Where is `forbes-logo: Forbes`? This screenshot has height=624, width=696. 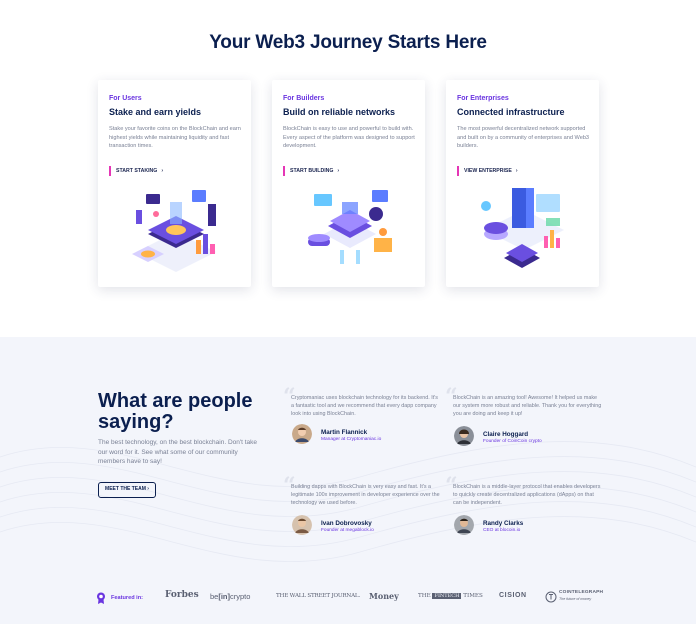
forbes-logo: Forbes is located at coordinates (182, 595).